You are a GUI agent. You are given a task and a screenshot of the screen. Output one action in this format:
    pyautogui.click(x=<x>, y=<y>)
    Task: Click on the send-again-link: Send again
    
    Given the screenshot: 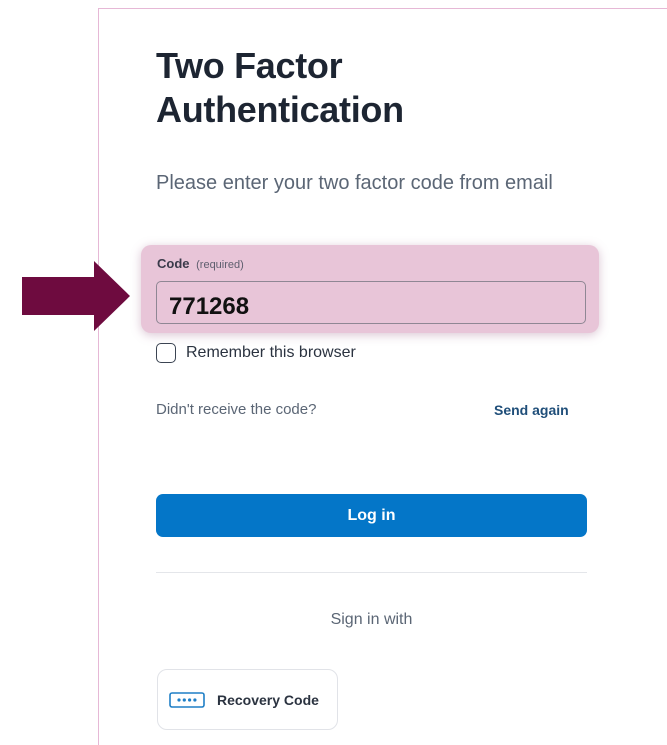 What is the action you would take?
    pyautogui.click(x=531, y=410)
    